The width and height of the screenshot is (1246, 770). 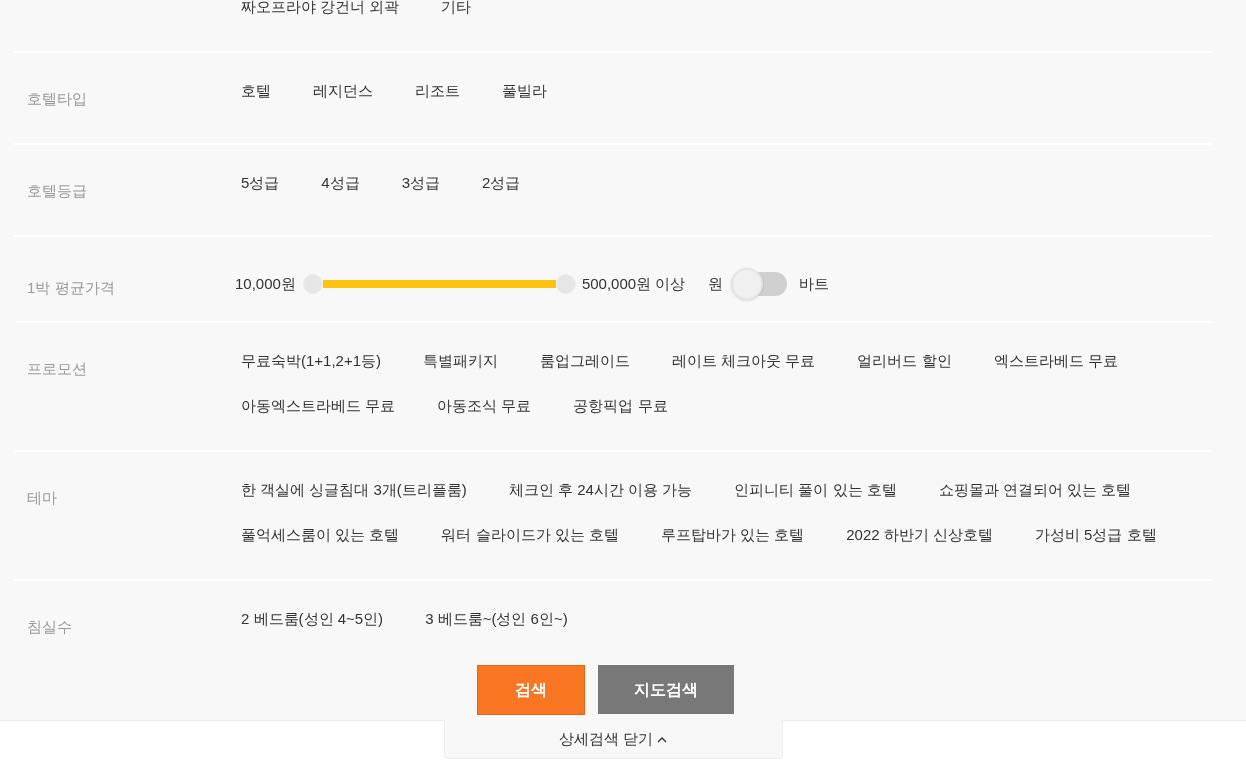 What do you see at coordinates (320, 534) in the screenshot?
I see `filter-option: 풀억세스룸이 있는 호텔` at bounding box center [320, 534].